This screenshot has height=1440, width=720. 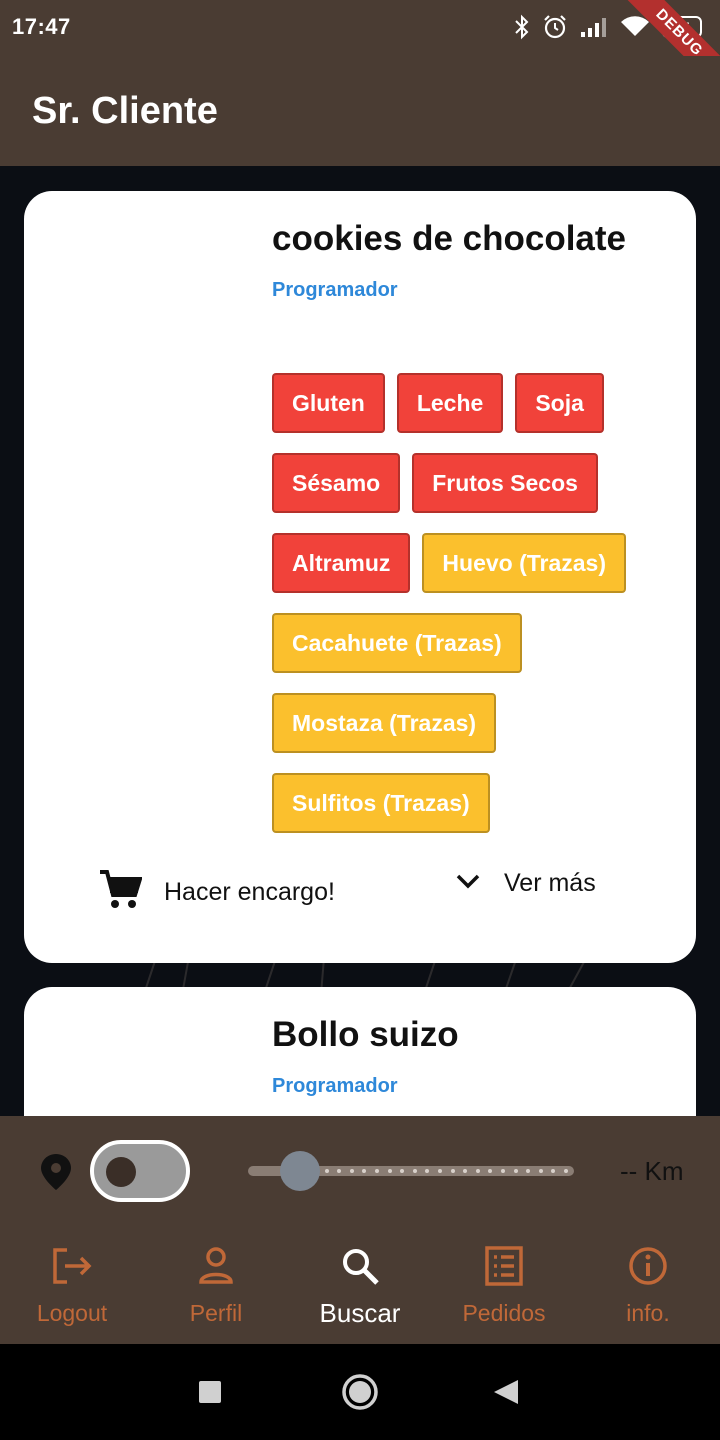 I want to click on nav-label: info., so click(x=648, y=1313).